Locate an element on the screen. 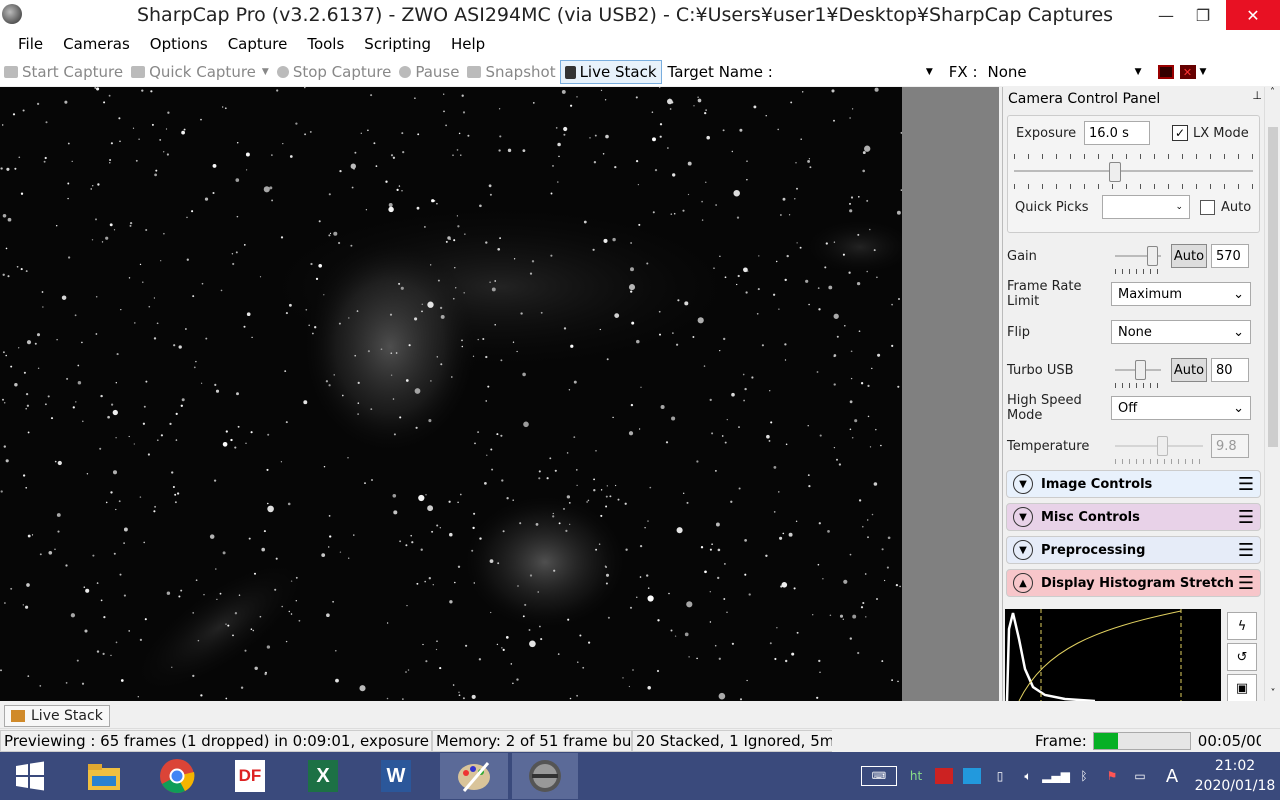 The height and width of the screenshot is (800, 1280). panel-scrollbar: ˄ ˅ is located at coordinates (1272, 394).